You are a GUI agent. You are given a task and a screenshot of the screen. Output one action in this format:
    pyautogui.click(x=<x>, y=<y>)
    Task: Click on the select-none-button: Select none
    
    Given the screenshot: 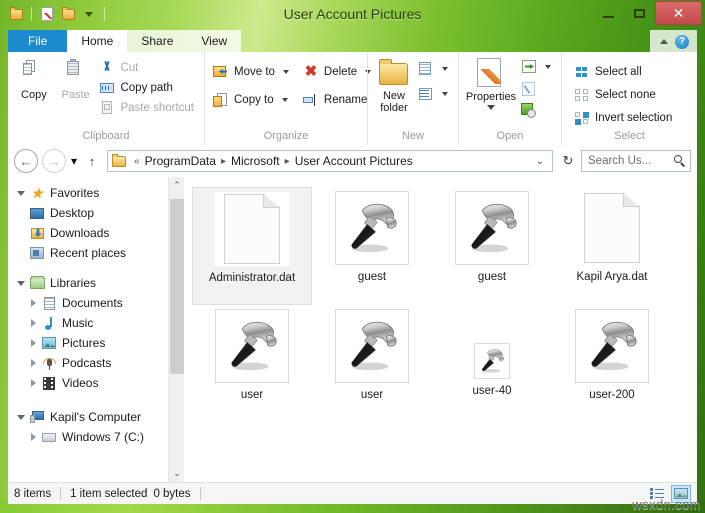 What is the action you would take?
    pyautogui.click(x=624, y=95)
    